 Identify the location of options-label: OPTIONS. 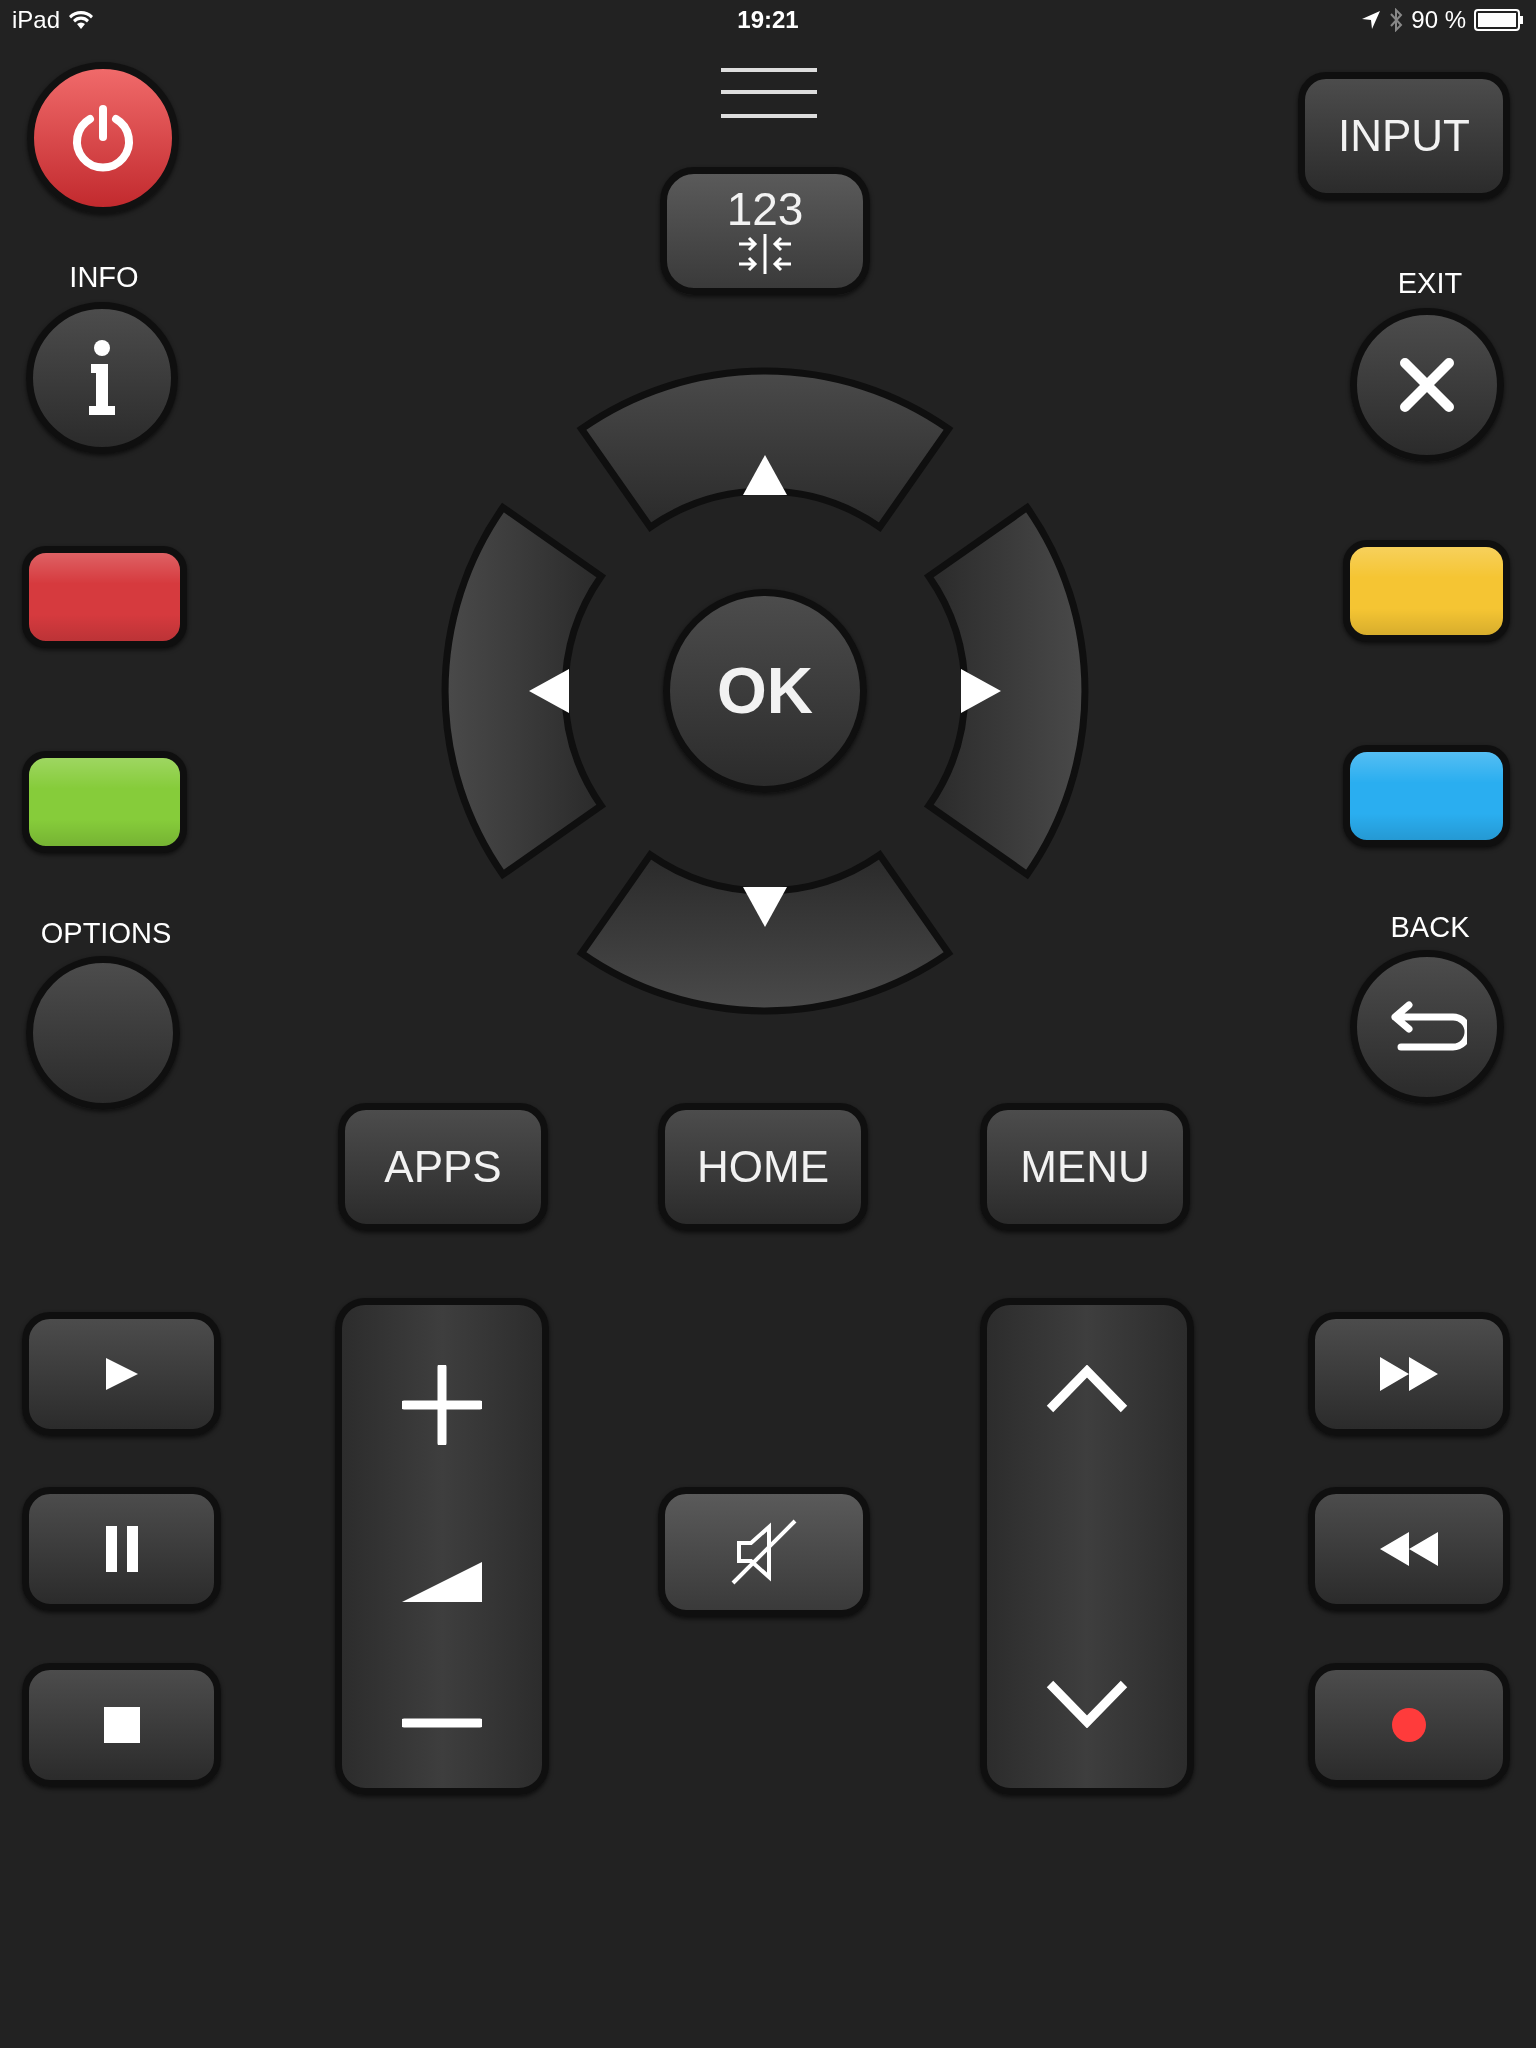
(106, 933).